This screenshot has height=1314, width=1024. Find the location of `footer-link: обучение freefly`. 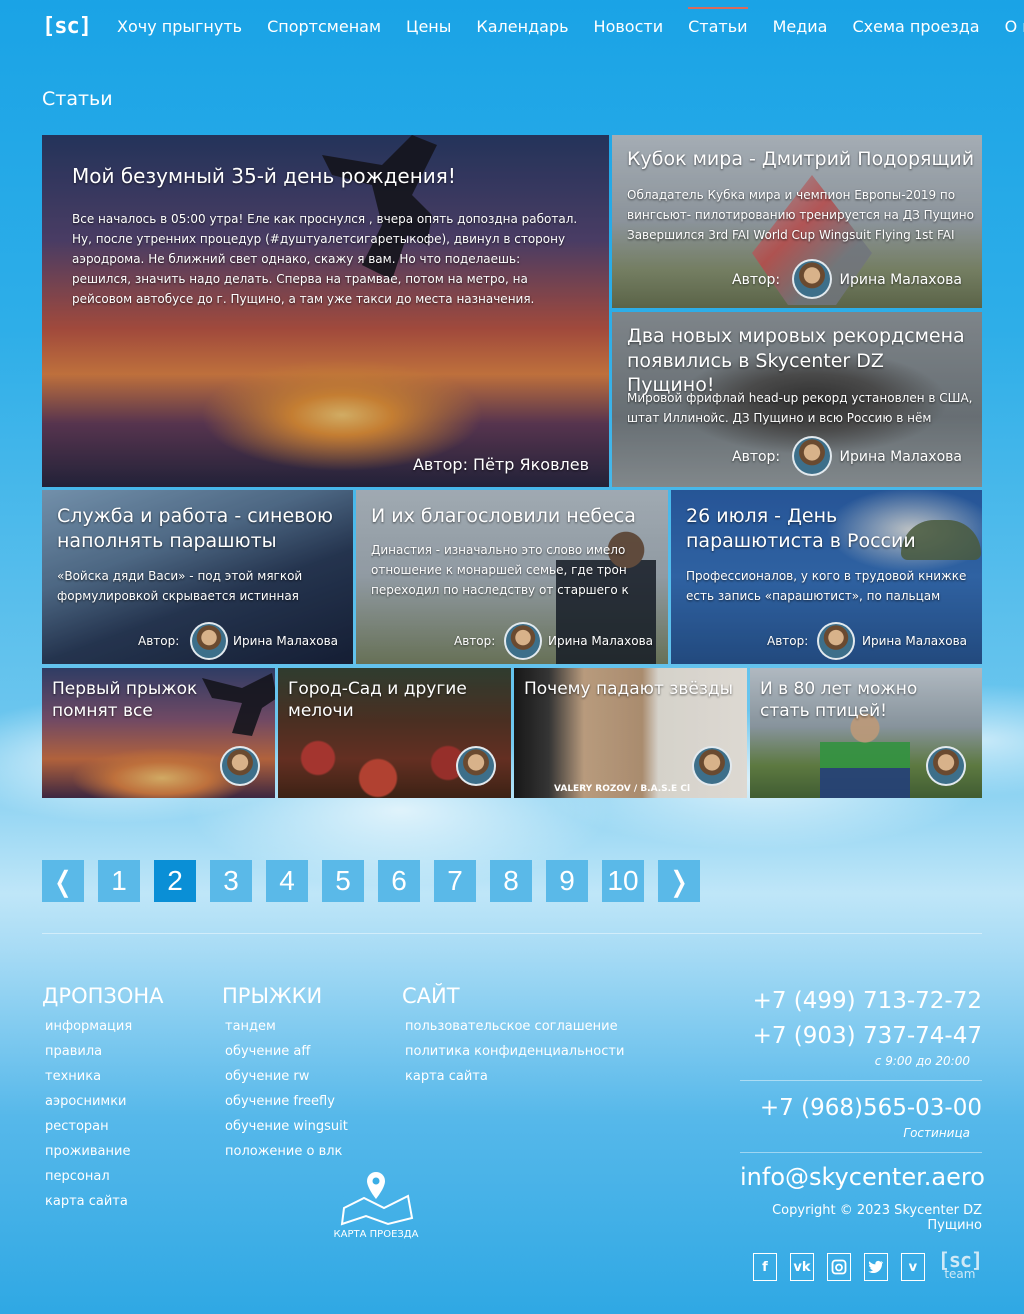

footer-link: обучение freefly is located at coordinates (286, 1101).